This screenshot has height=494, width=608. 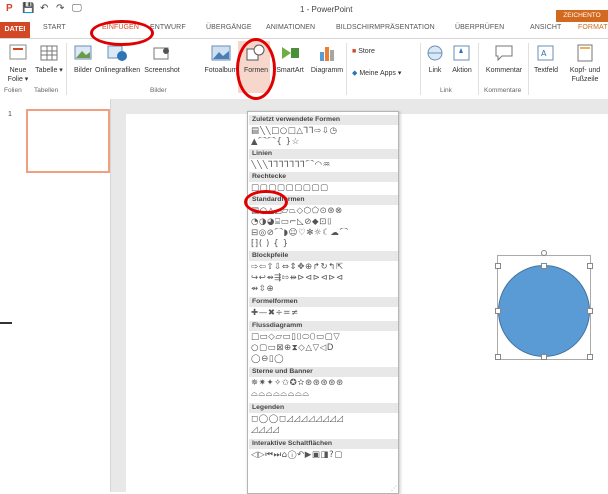 I want to click on shape-row: ⊟◎⊘⌒◗☺♡✻☼☾☁⌒, so click(x=323, y=233).